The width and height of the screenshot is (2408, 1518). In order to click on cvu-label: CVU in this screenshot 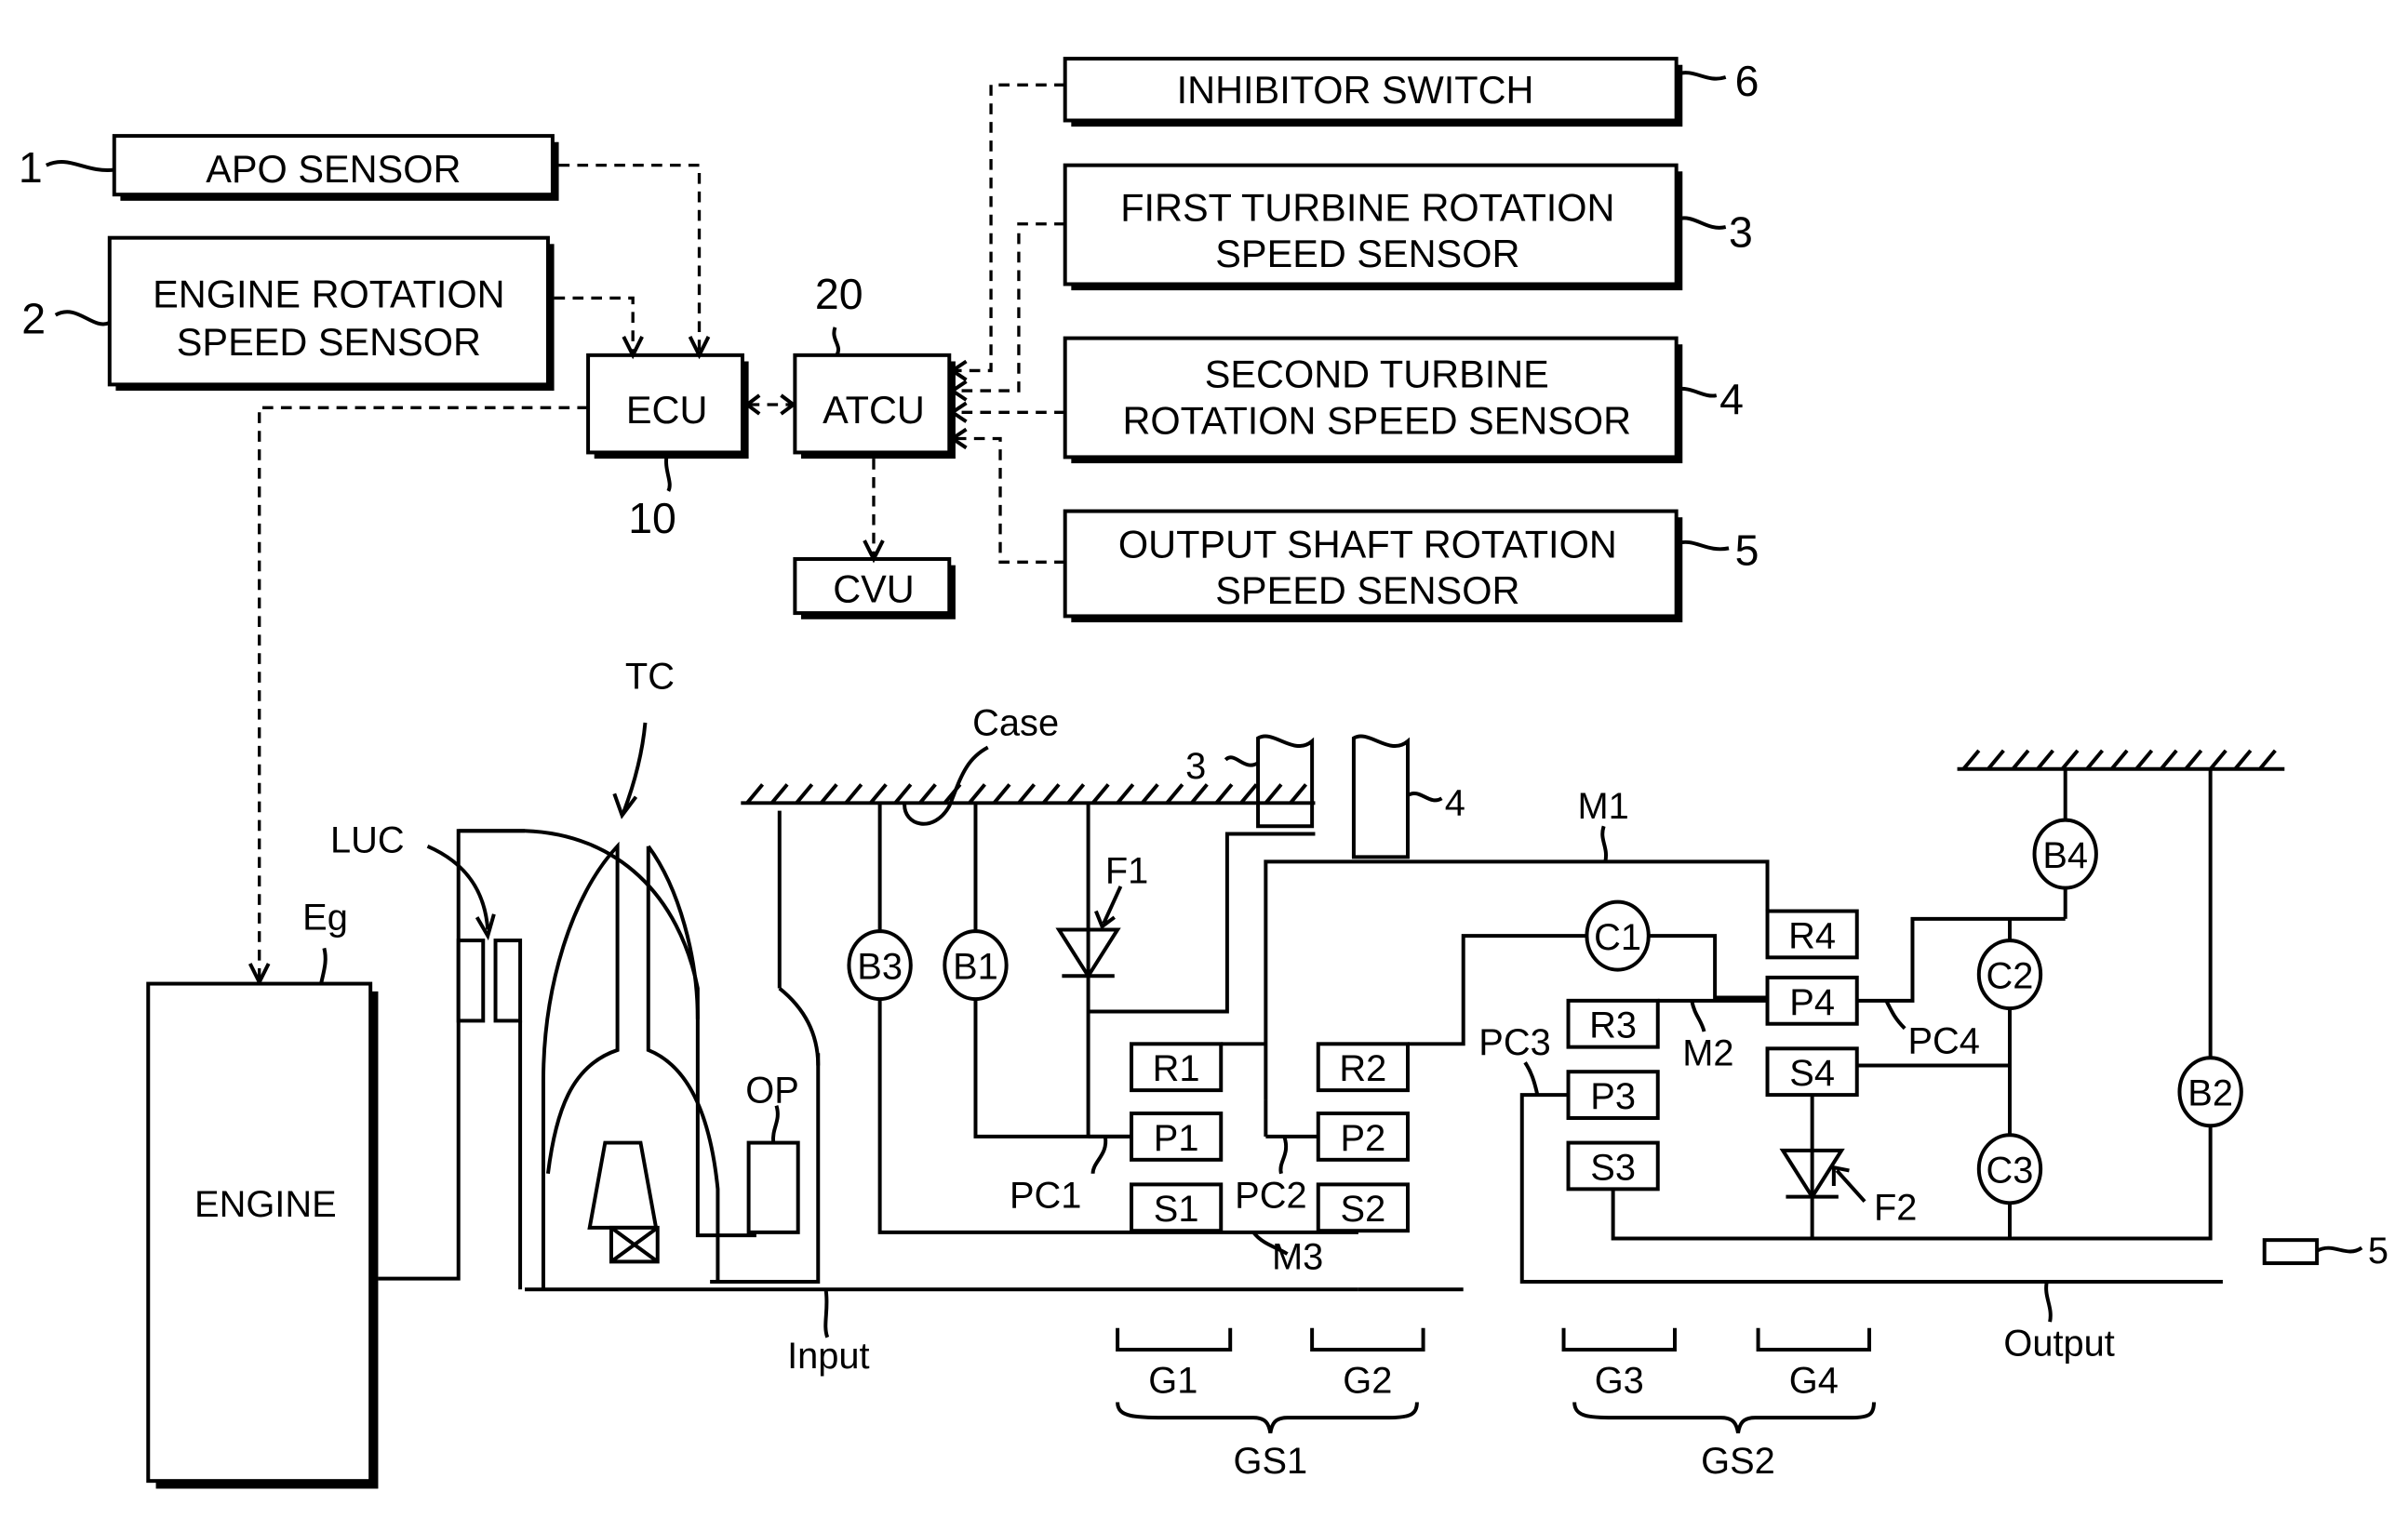, I will do `click(874, 588)`.